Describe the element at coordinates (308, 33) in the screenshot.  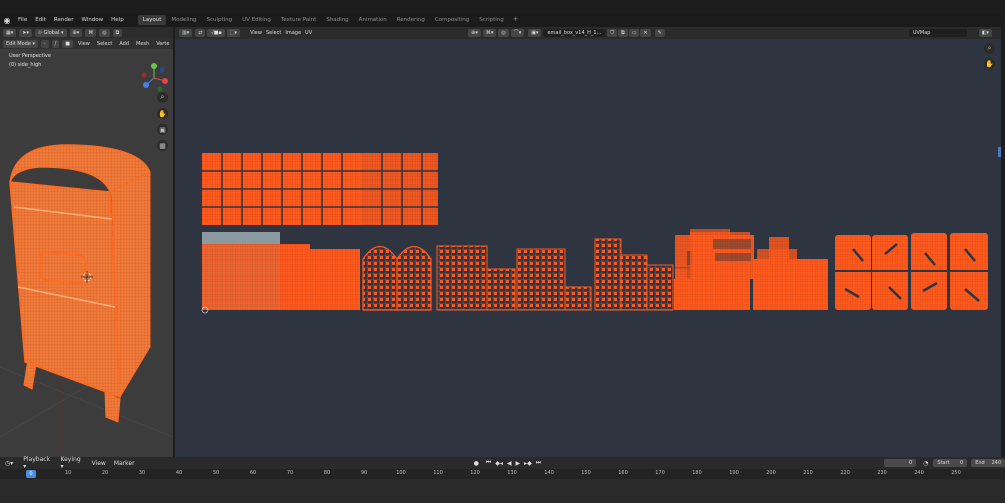
I see `uv-menu-uv: UV` at that location.